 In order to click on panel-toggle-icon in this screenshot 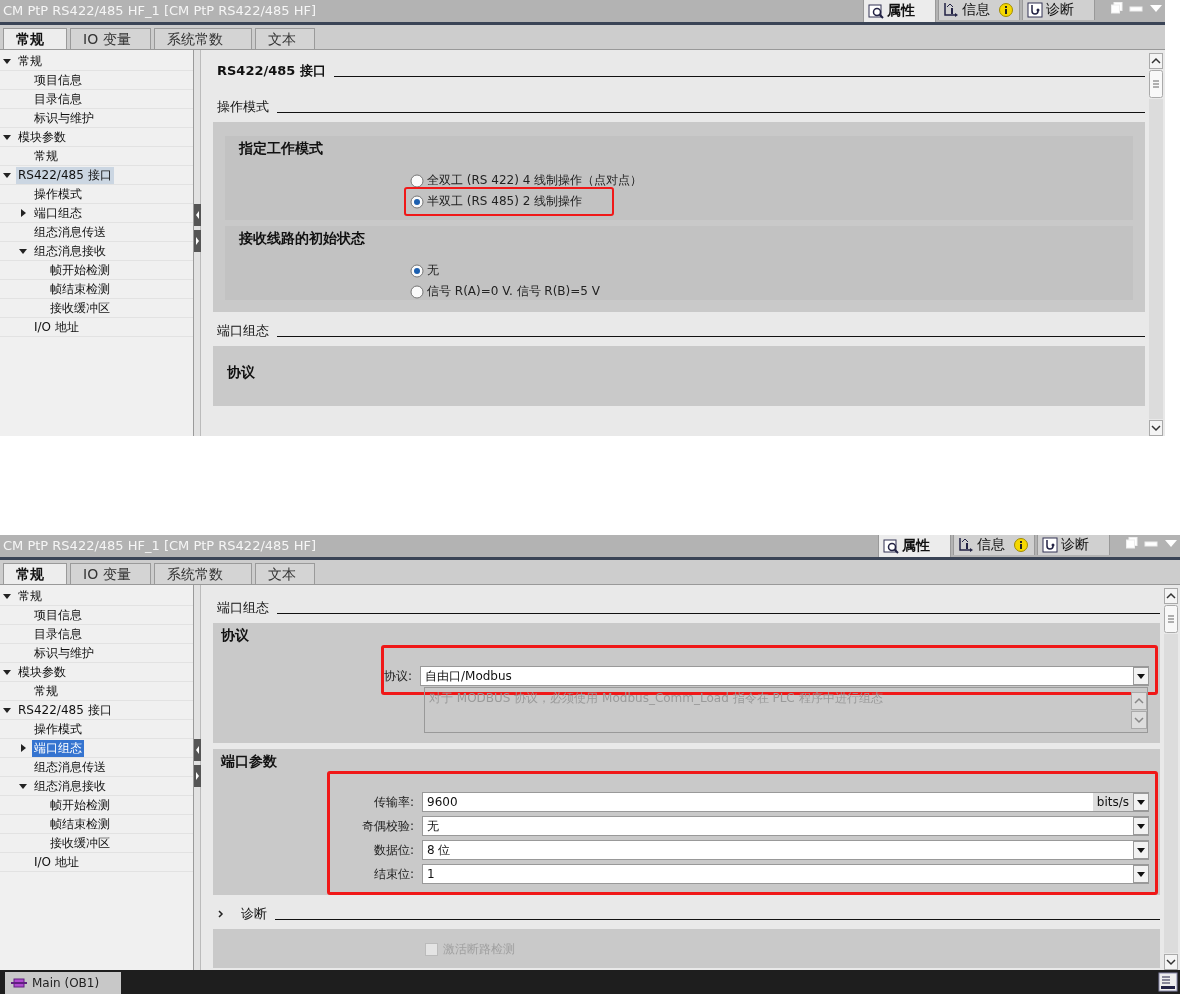, I will do `click(1168, 982)`.